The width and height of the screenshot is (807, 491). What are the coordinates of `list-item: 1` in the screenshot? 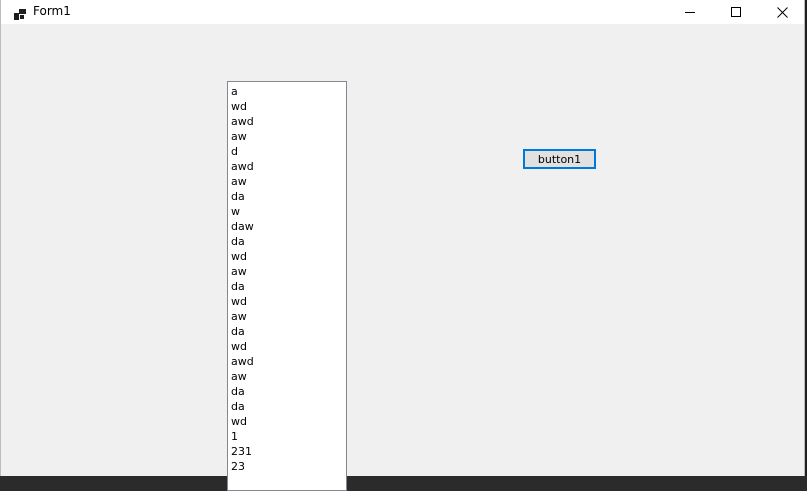 It's located at (287, 436).